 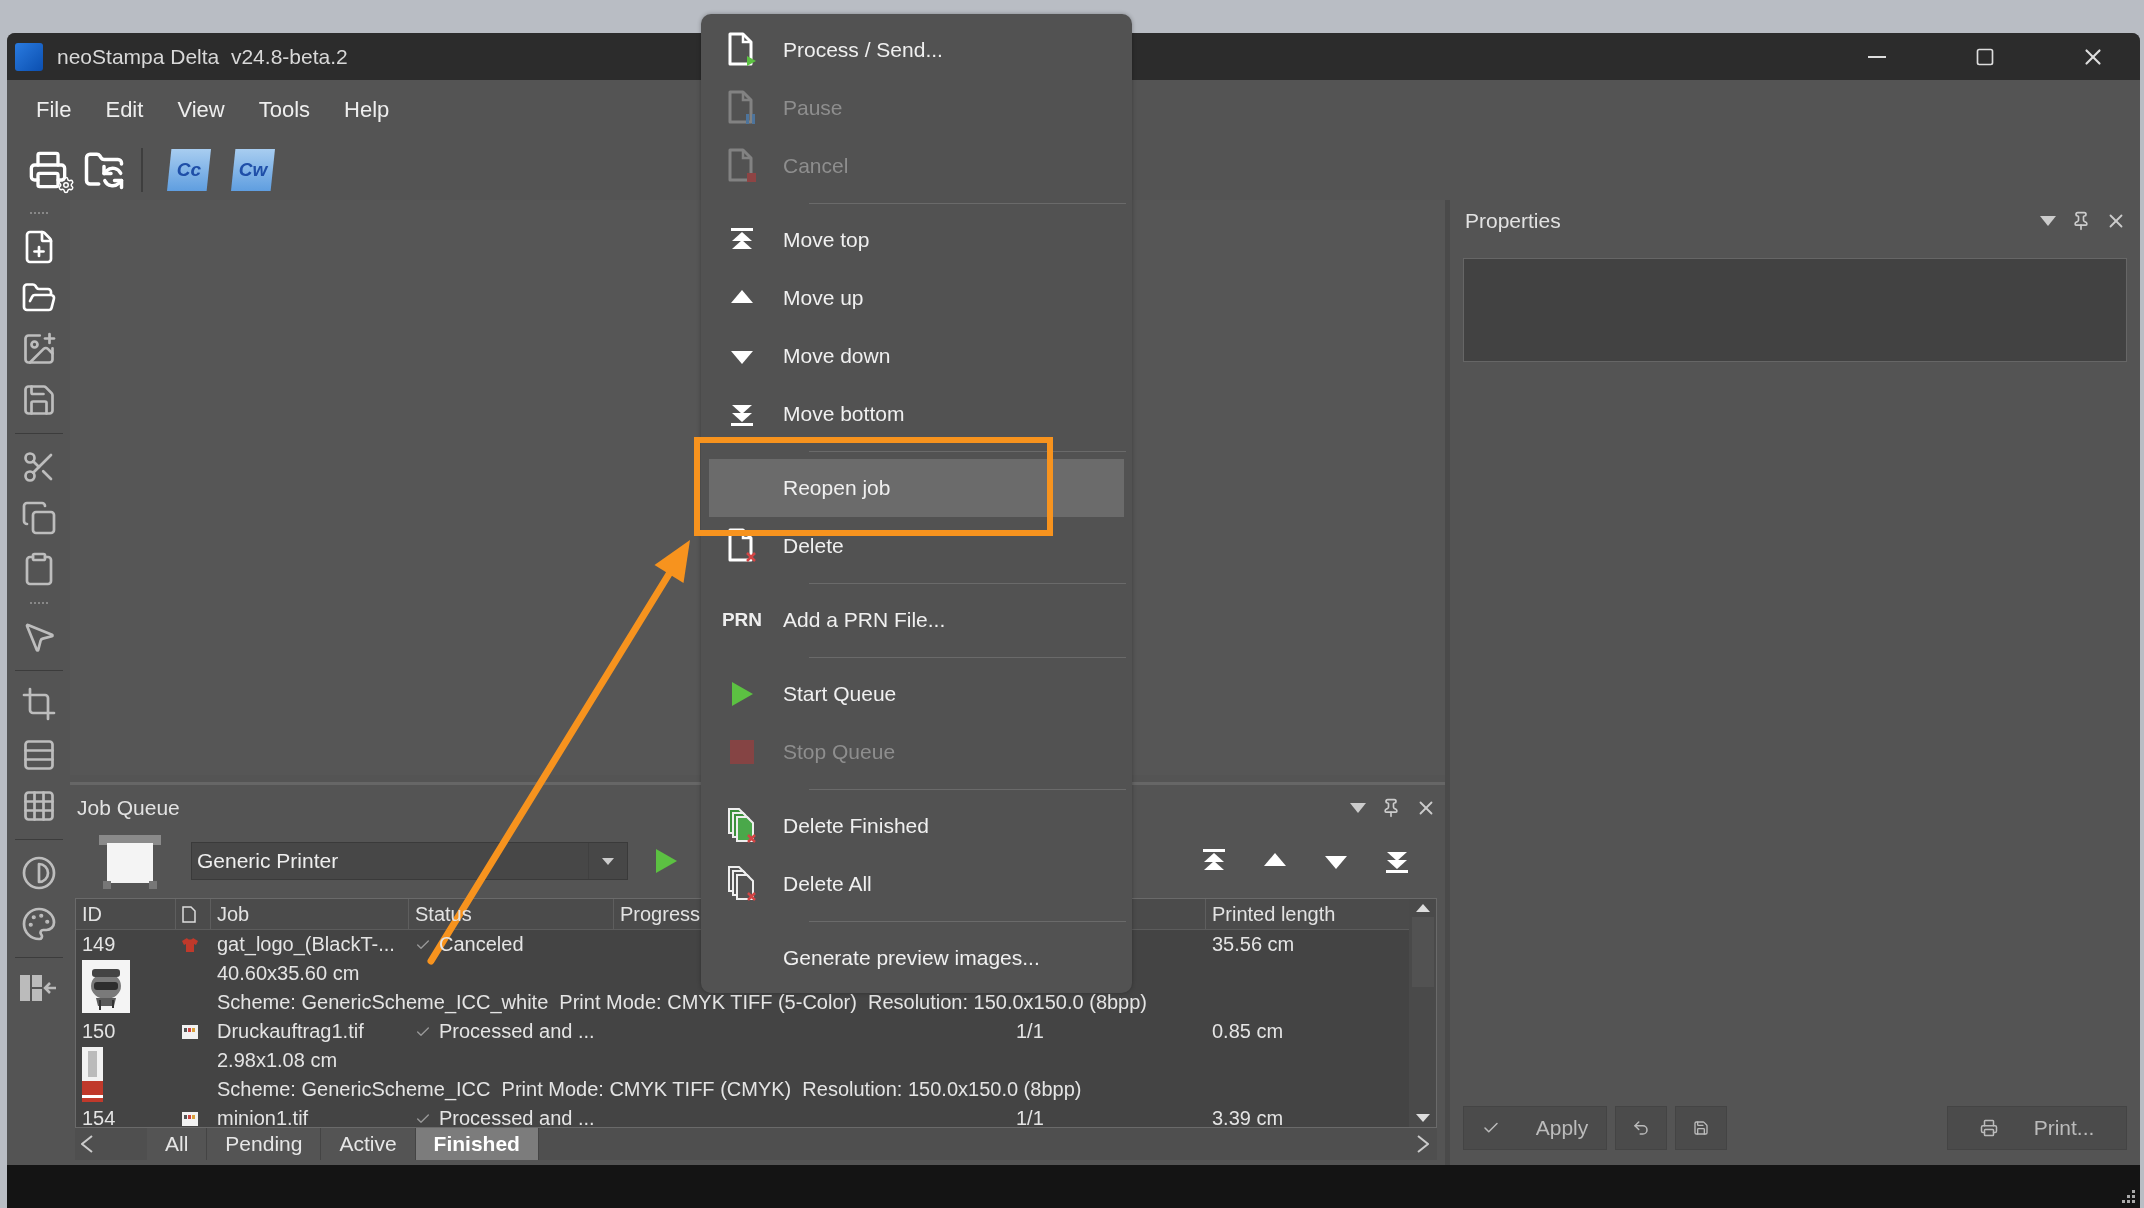 I want to click on table-cell: Druckauftrag1.tif, so click(x=290, y=1031).